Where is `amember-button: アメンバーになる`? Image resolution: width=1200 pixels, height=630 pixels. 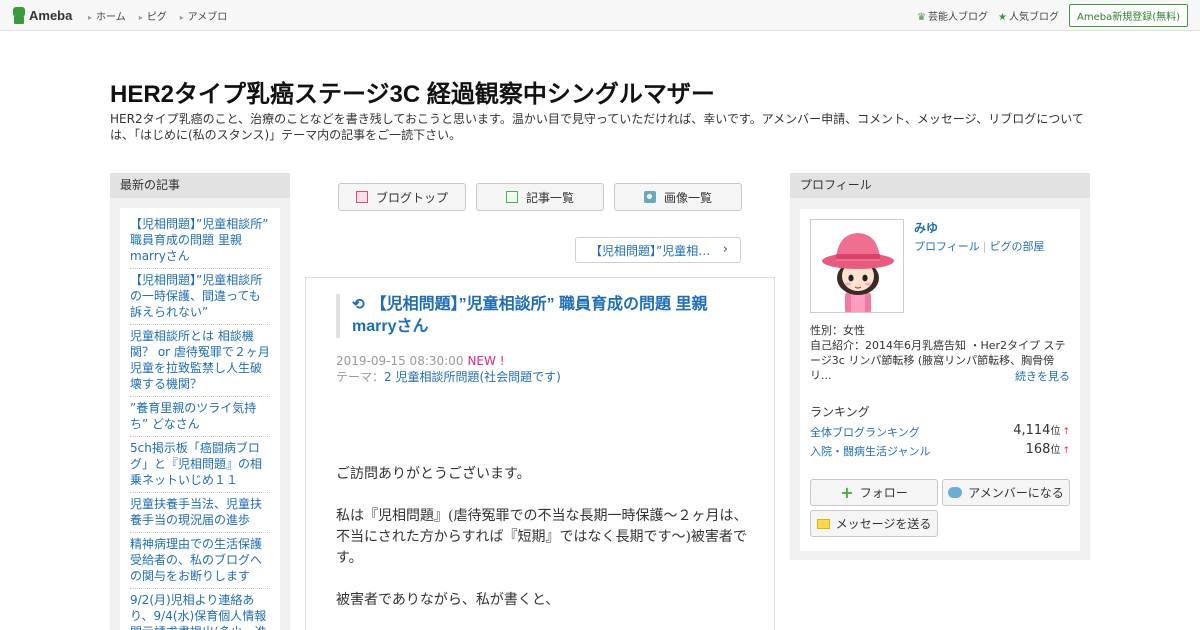 amember-button: アメンバーになる is located at coordinates (1006, 492).